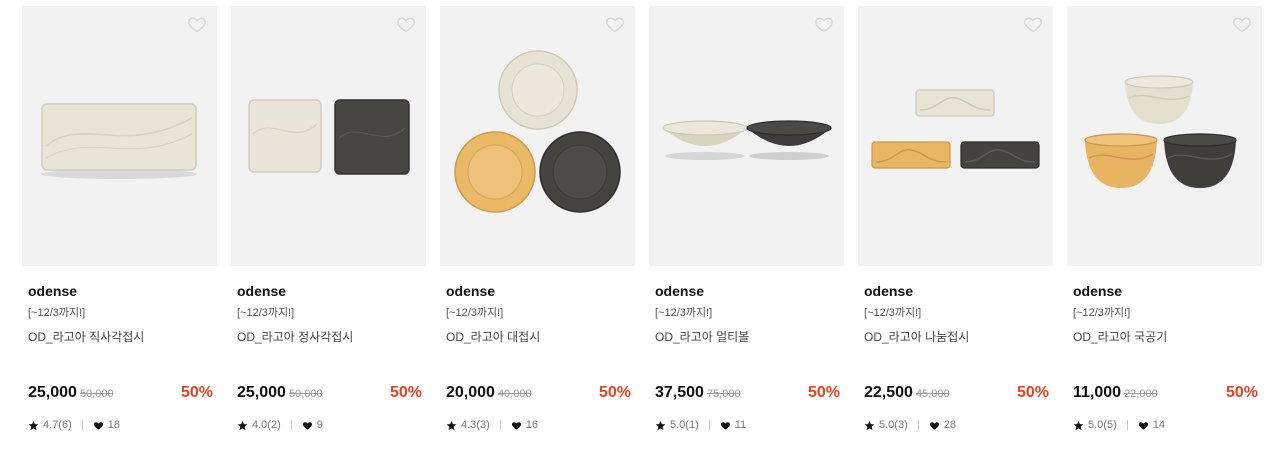 The width and height of the screenshot is (1269, 472). I want to click on original-price: 45,000, so click(932, 394).